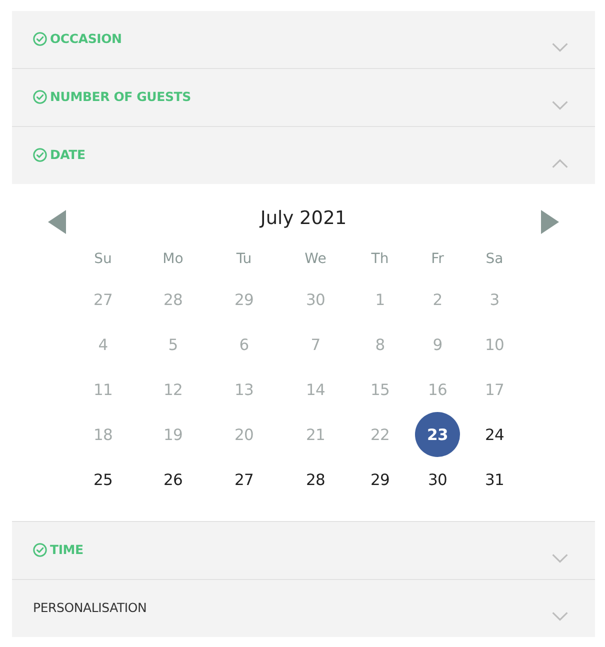 The height and width of the screenshot is (647, 605). I want to click on weekday-label: Sa, so click(495, 259).